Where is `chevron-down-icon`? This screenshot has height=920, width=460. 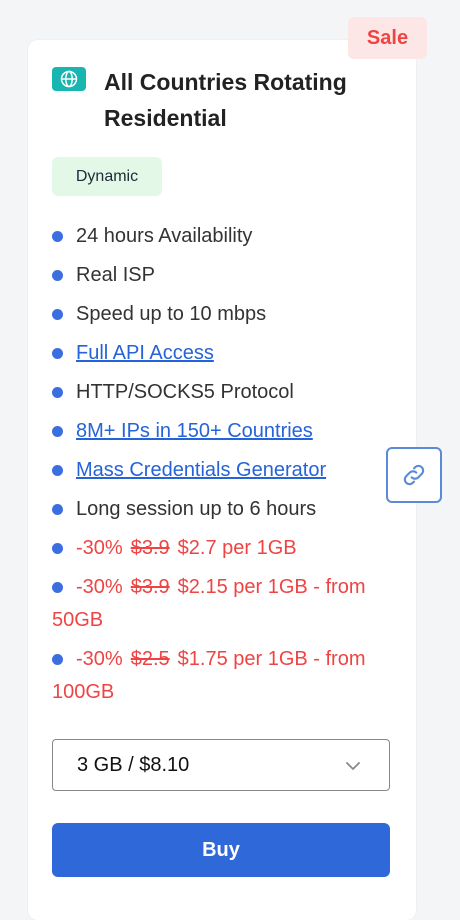
chevron-down-icon is located at coordinates (353, 766).